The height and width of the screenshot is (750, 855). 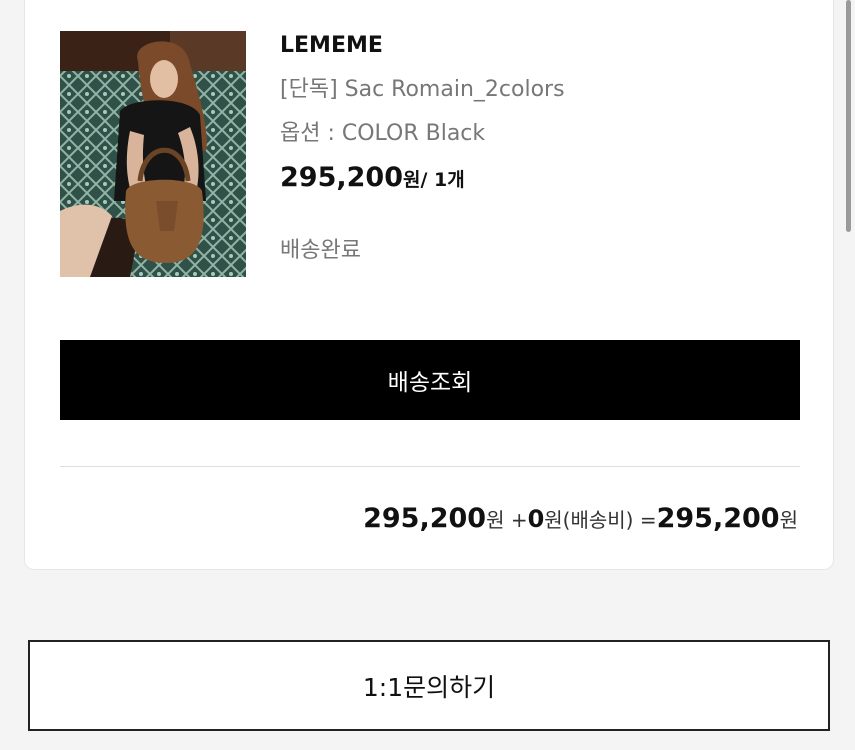 What do you see at coordinates (341, 177) in the screenshot?
I see `price-amount: 295,200` at bounding box center [341, 177].